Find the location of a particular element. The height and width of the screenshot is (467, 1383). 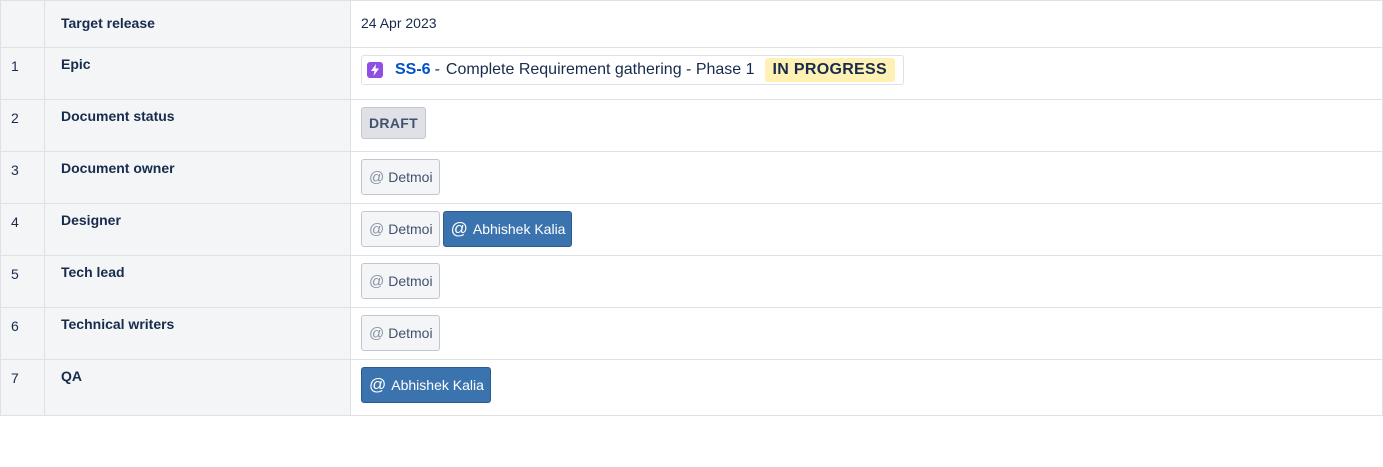

table-row-designer: 4 Designer @ Detmoi @ Abhishek Kalia is located at coordinates (691, 229).